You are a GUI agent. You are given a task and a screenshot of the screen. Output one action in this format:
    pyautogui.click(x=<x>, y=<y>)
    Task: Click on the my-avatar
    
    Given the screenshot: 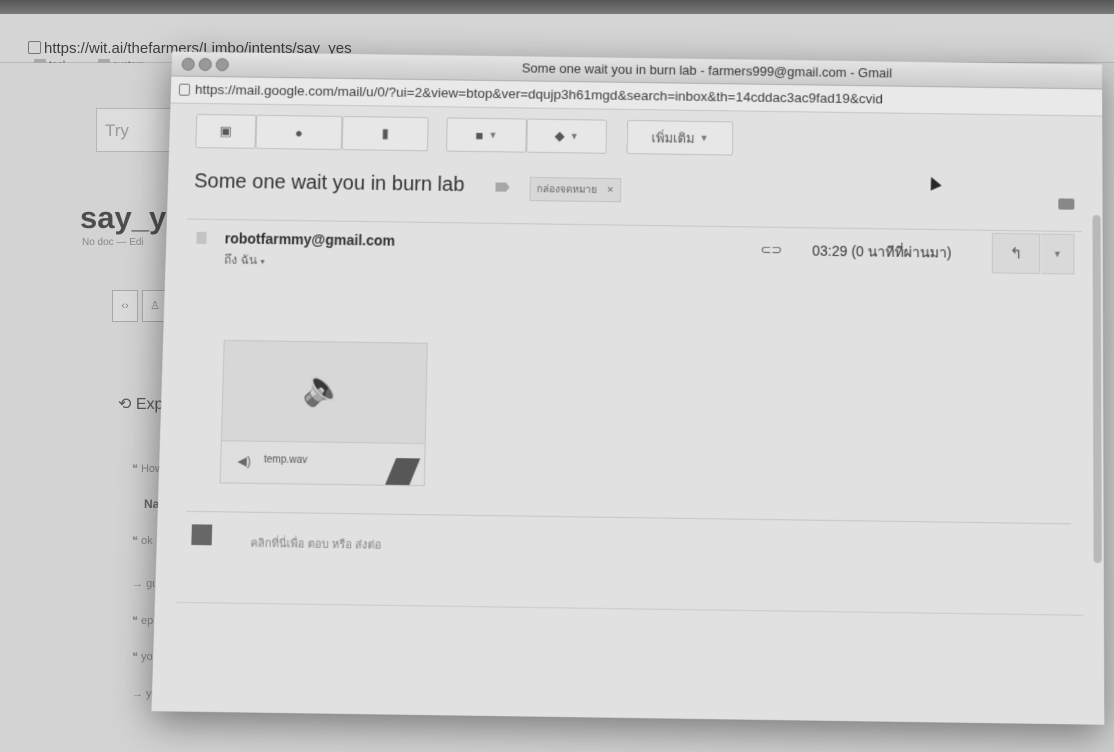 What is the action you would take?
    pyautogui.click(x=201, y=534)
    